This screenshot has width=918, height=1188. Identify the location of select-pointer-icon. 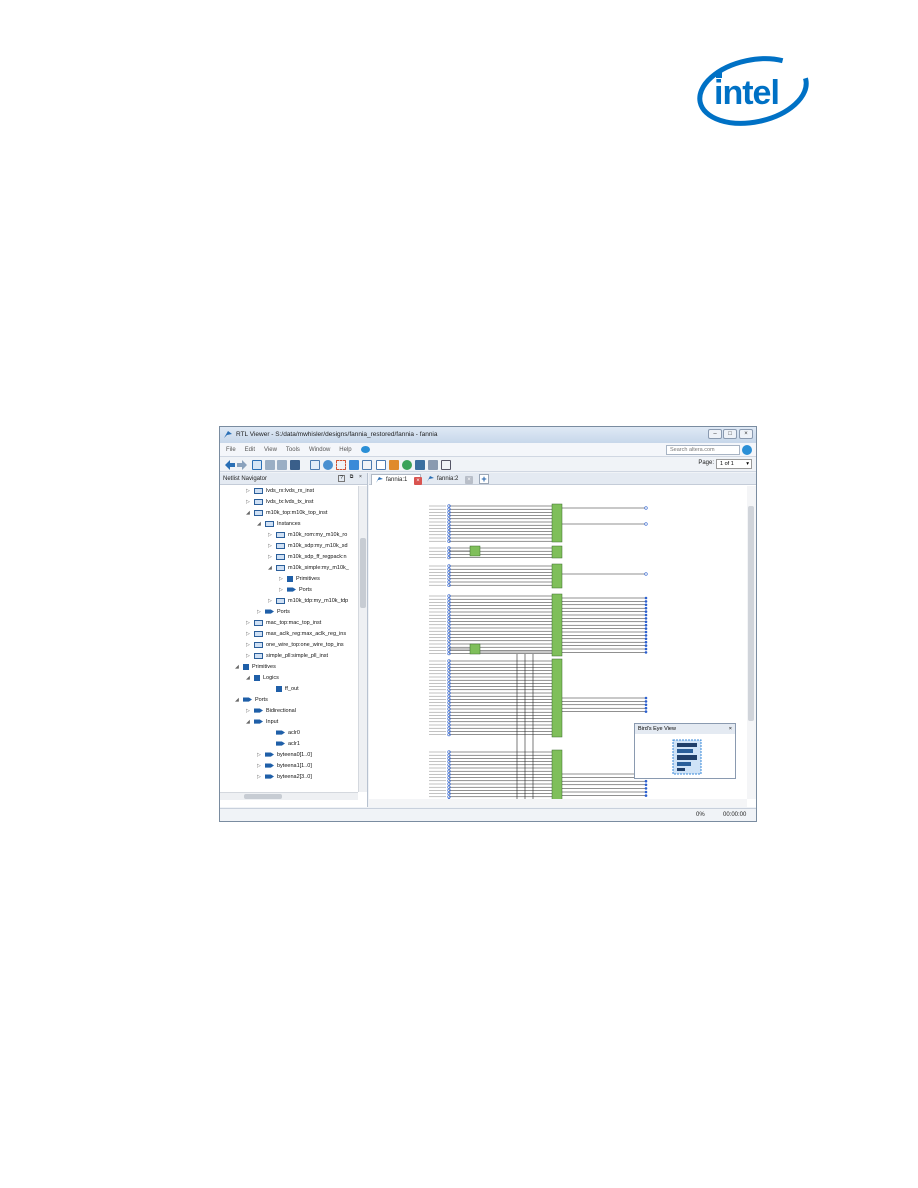
(315, 465).